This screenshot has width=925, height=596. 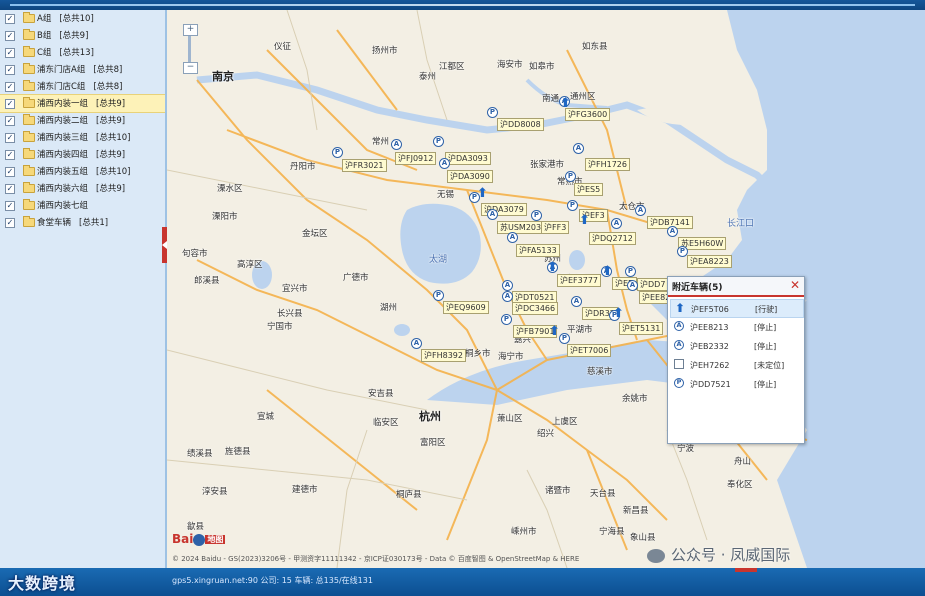 What do you see at coordinates (709, 261) in the screenshot?
I see `vehicle-label: 沪EA8223` at bounding box center [709, 261].